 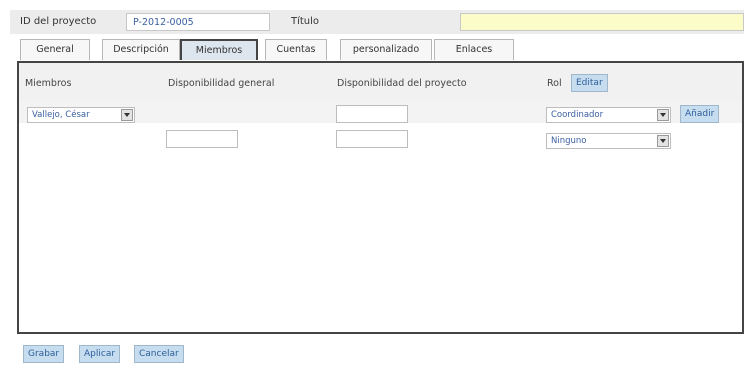 I want to click on title-label: Título, so click(x=305, y=21).